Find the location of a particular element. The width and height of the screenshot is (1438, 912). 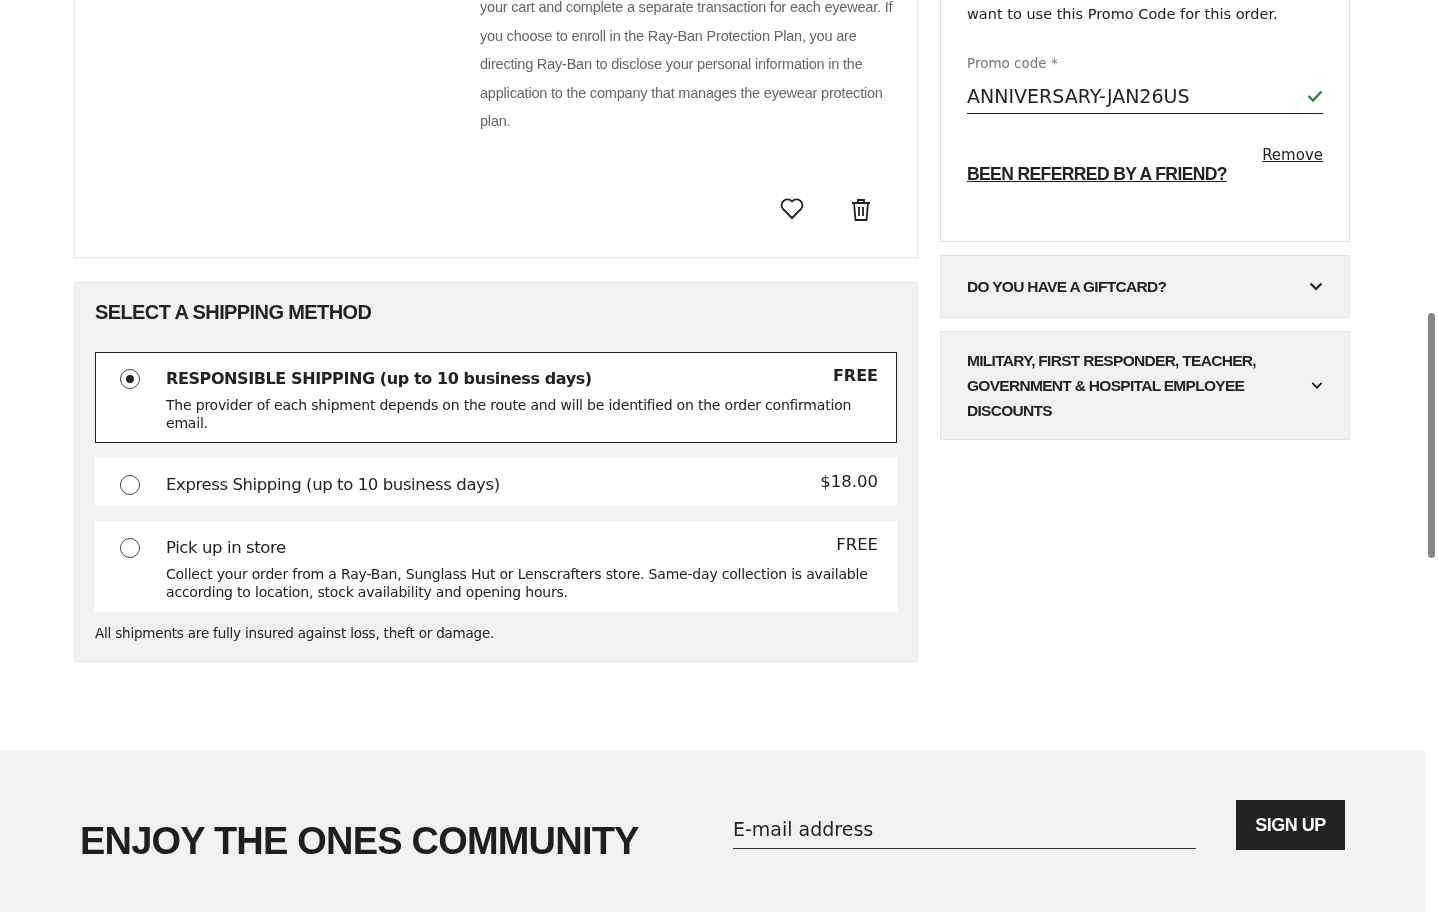

option-description: Collect your order from a Ray-Ban, Sunglass Hut or Lenscrafters store. Same-day collection is available according to location, stock availability and opening hours. is located at coordinates (517, 583).